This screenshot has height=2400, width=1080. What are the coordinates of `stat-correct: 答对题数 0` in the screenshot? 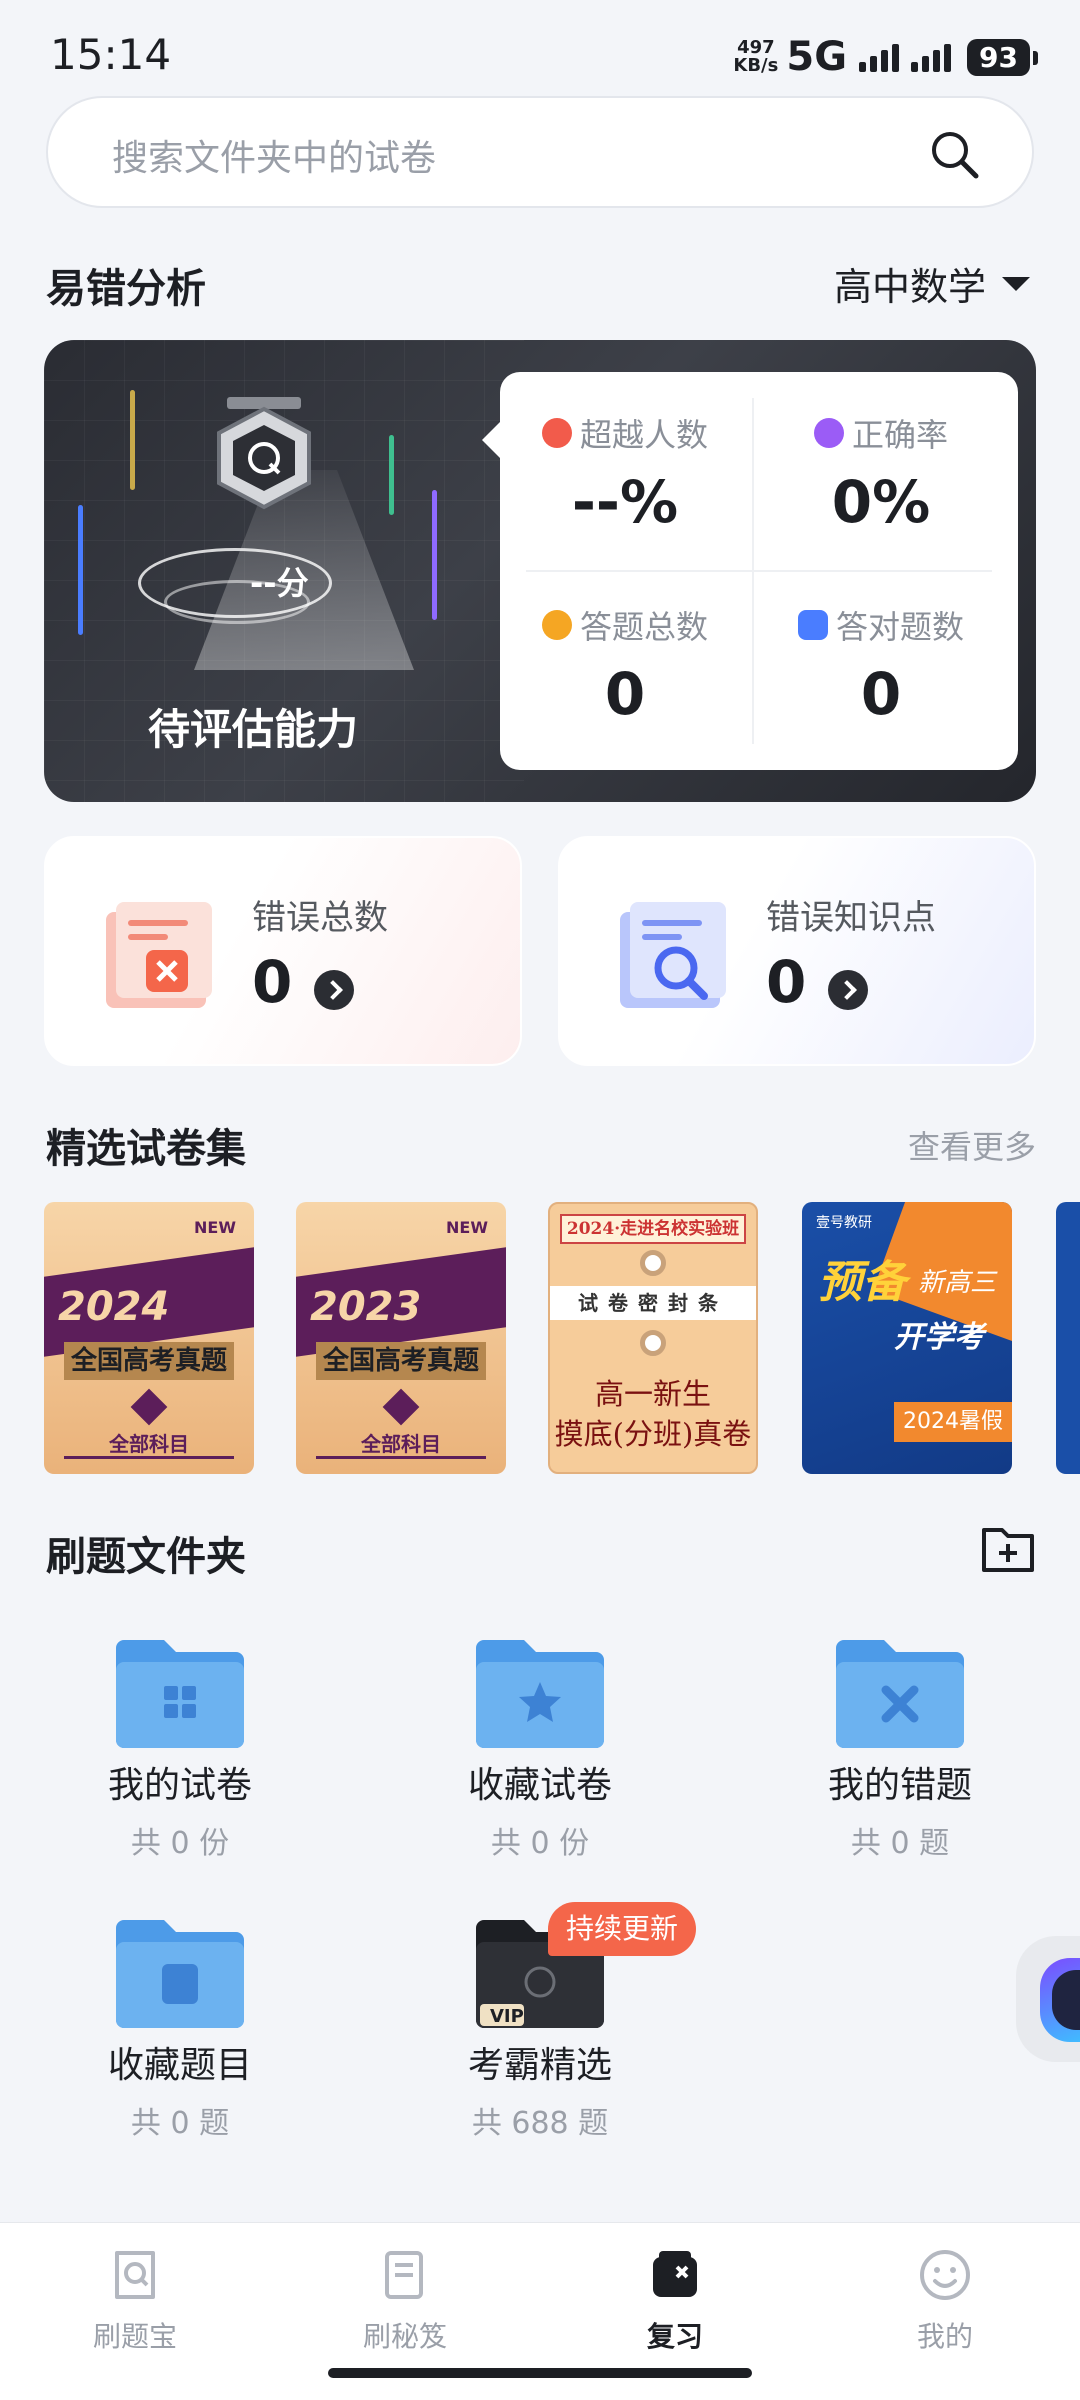 It's located at (881, 665).